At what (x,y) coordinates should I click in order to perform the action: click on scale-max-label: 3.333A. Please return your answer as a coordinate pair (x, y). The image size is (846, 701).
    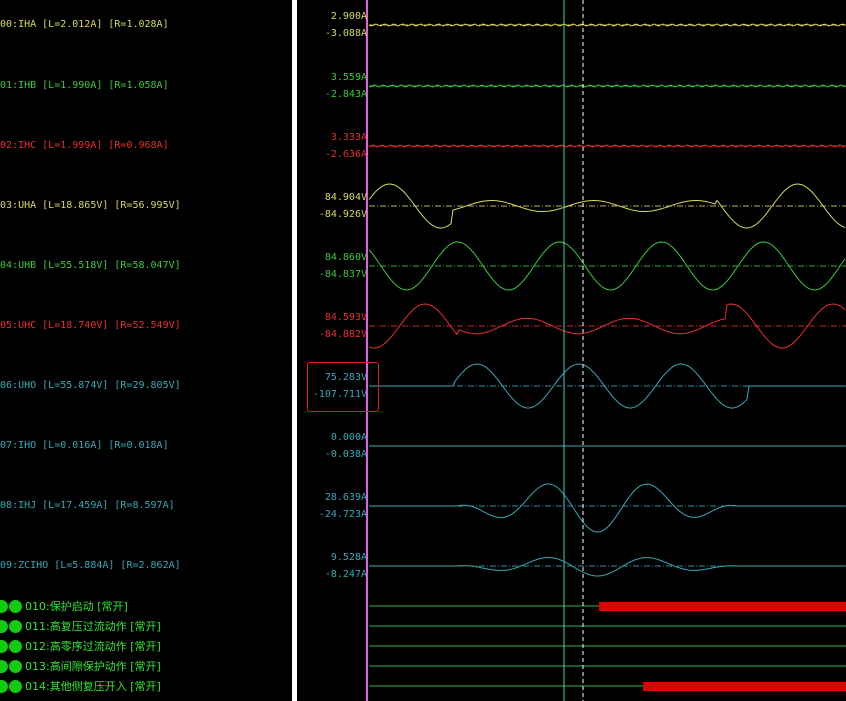
    Looking at the image, I should click on (348, 137).